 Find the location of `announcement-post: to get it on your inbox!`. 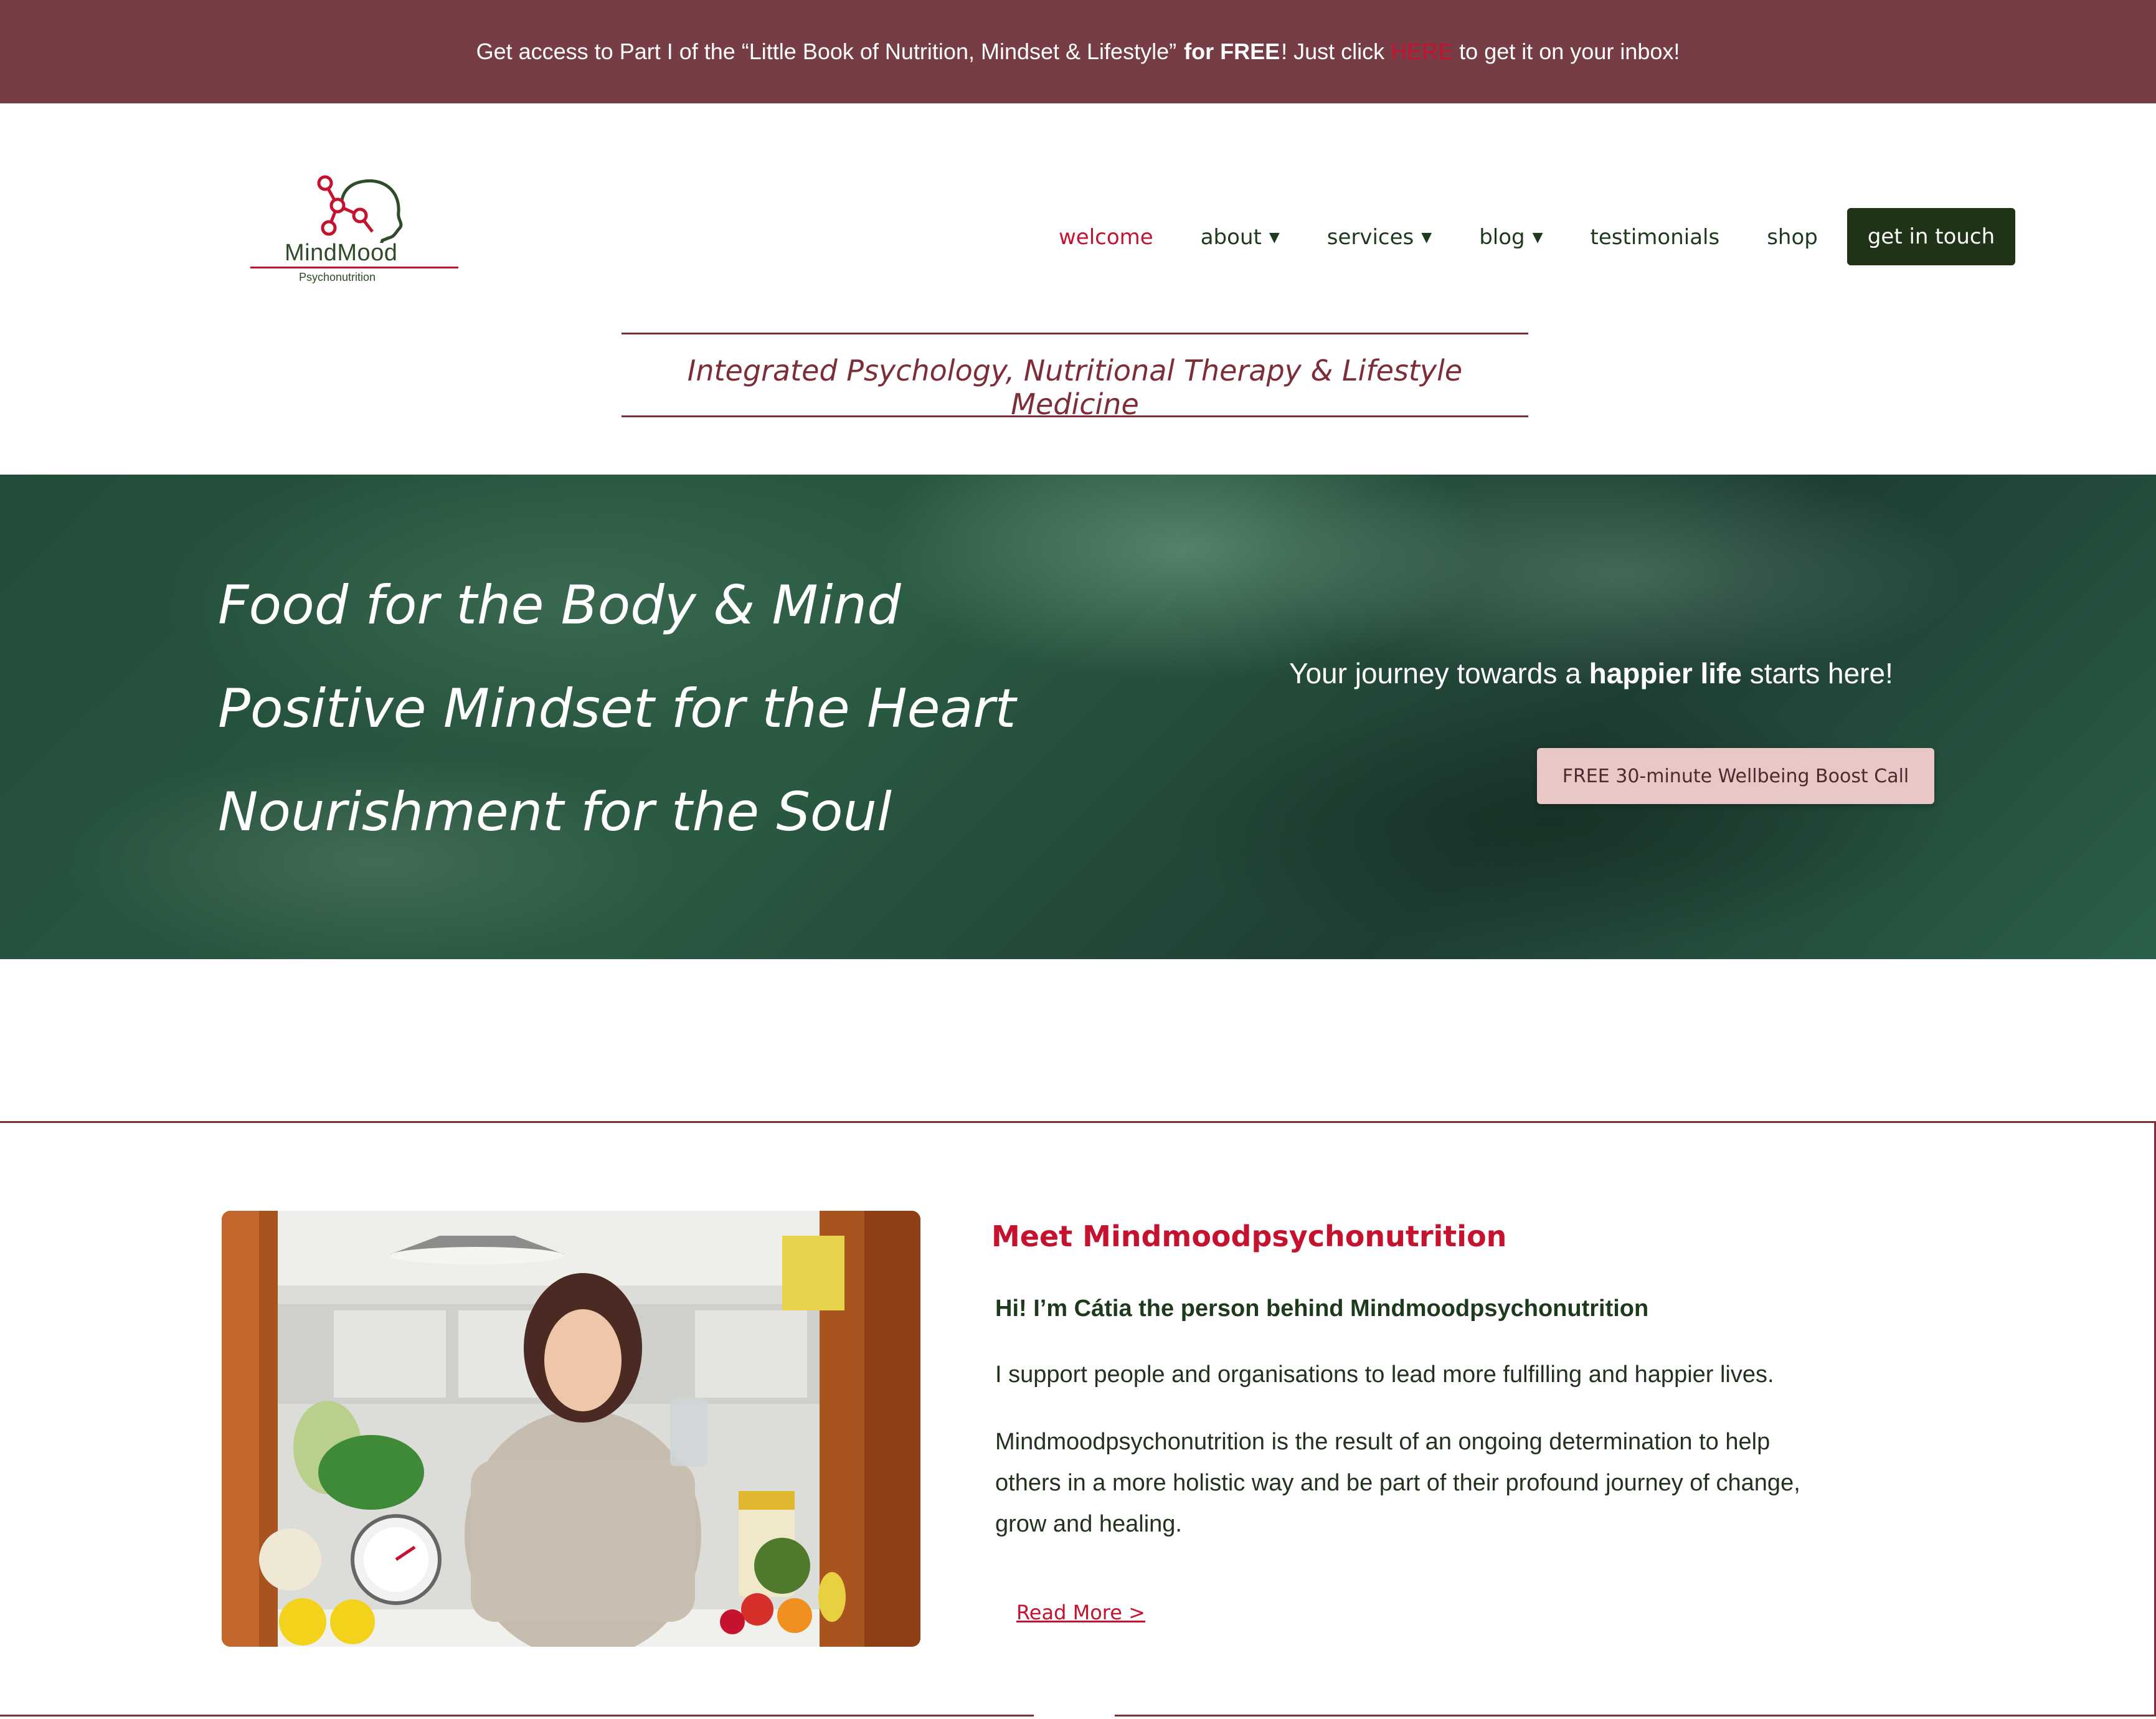

announcement-post: to get it on your inbox! is located at coordinates (1569, 51).